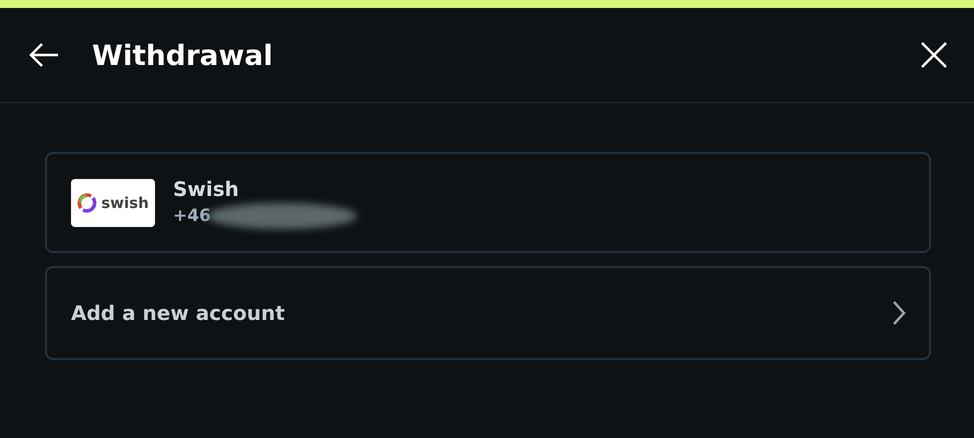 Image resolution: width=974 pixels, height=438 pixels. I want to click on chevron-icon, so click(899, 313).